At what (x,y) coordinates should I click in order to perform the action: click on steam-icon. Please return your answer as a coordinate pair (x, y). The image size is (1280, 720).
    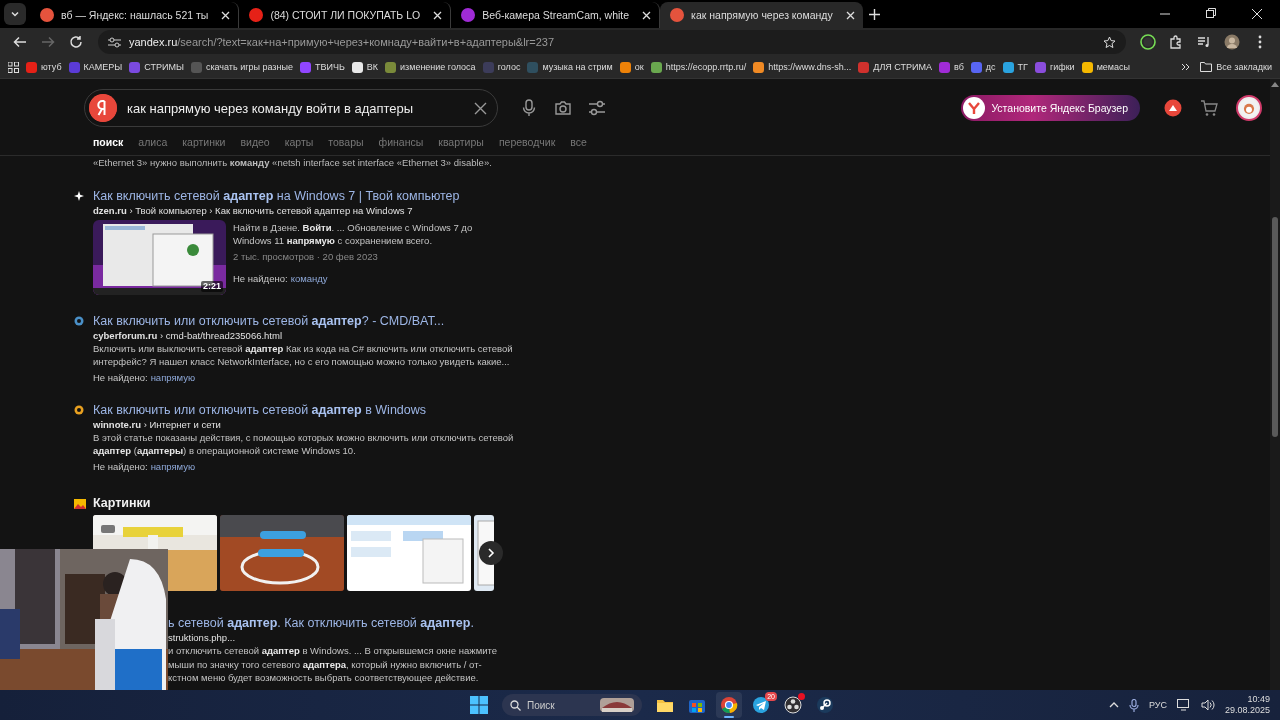
    Looking at the image, I should click on (825, 705).